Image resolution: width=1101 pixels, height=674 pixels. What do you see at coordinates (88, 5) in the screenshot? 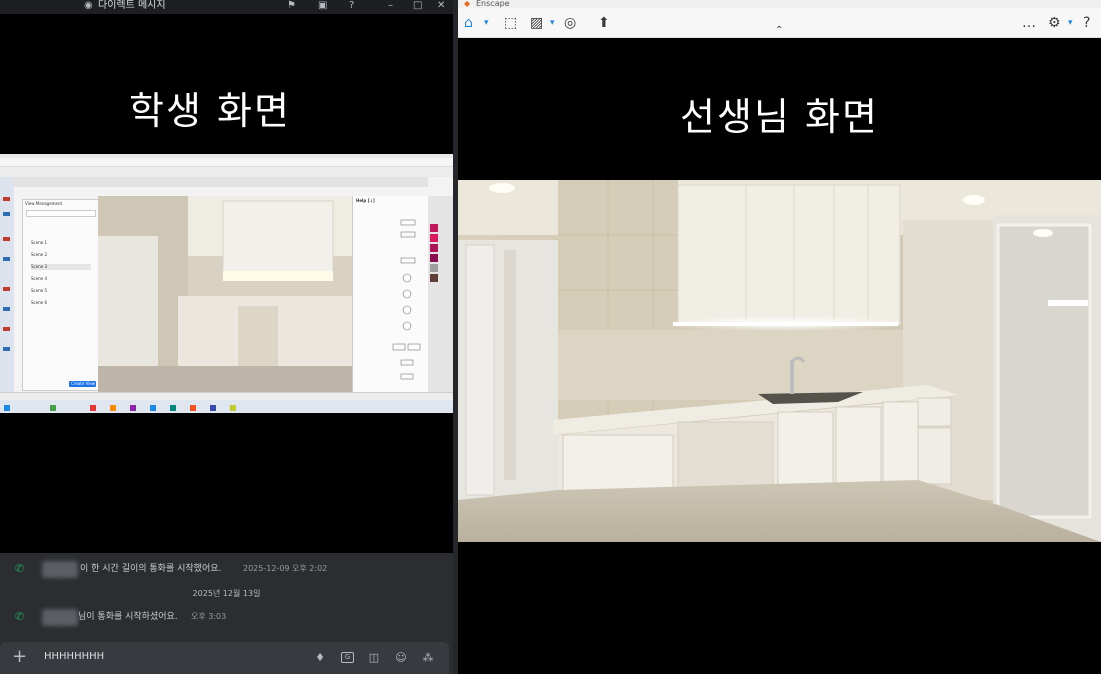
I see `discord-logo-icon: ◉` at bounding box center [88, 5].